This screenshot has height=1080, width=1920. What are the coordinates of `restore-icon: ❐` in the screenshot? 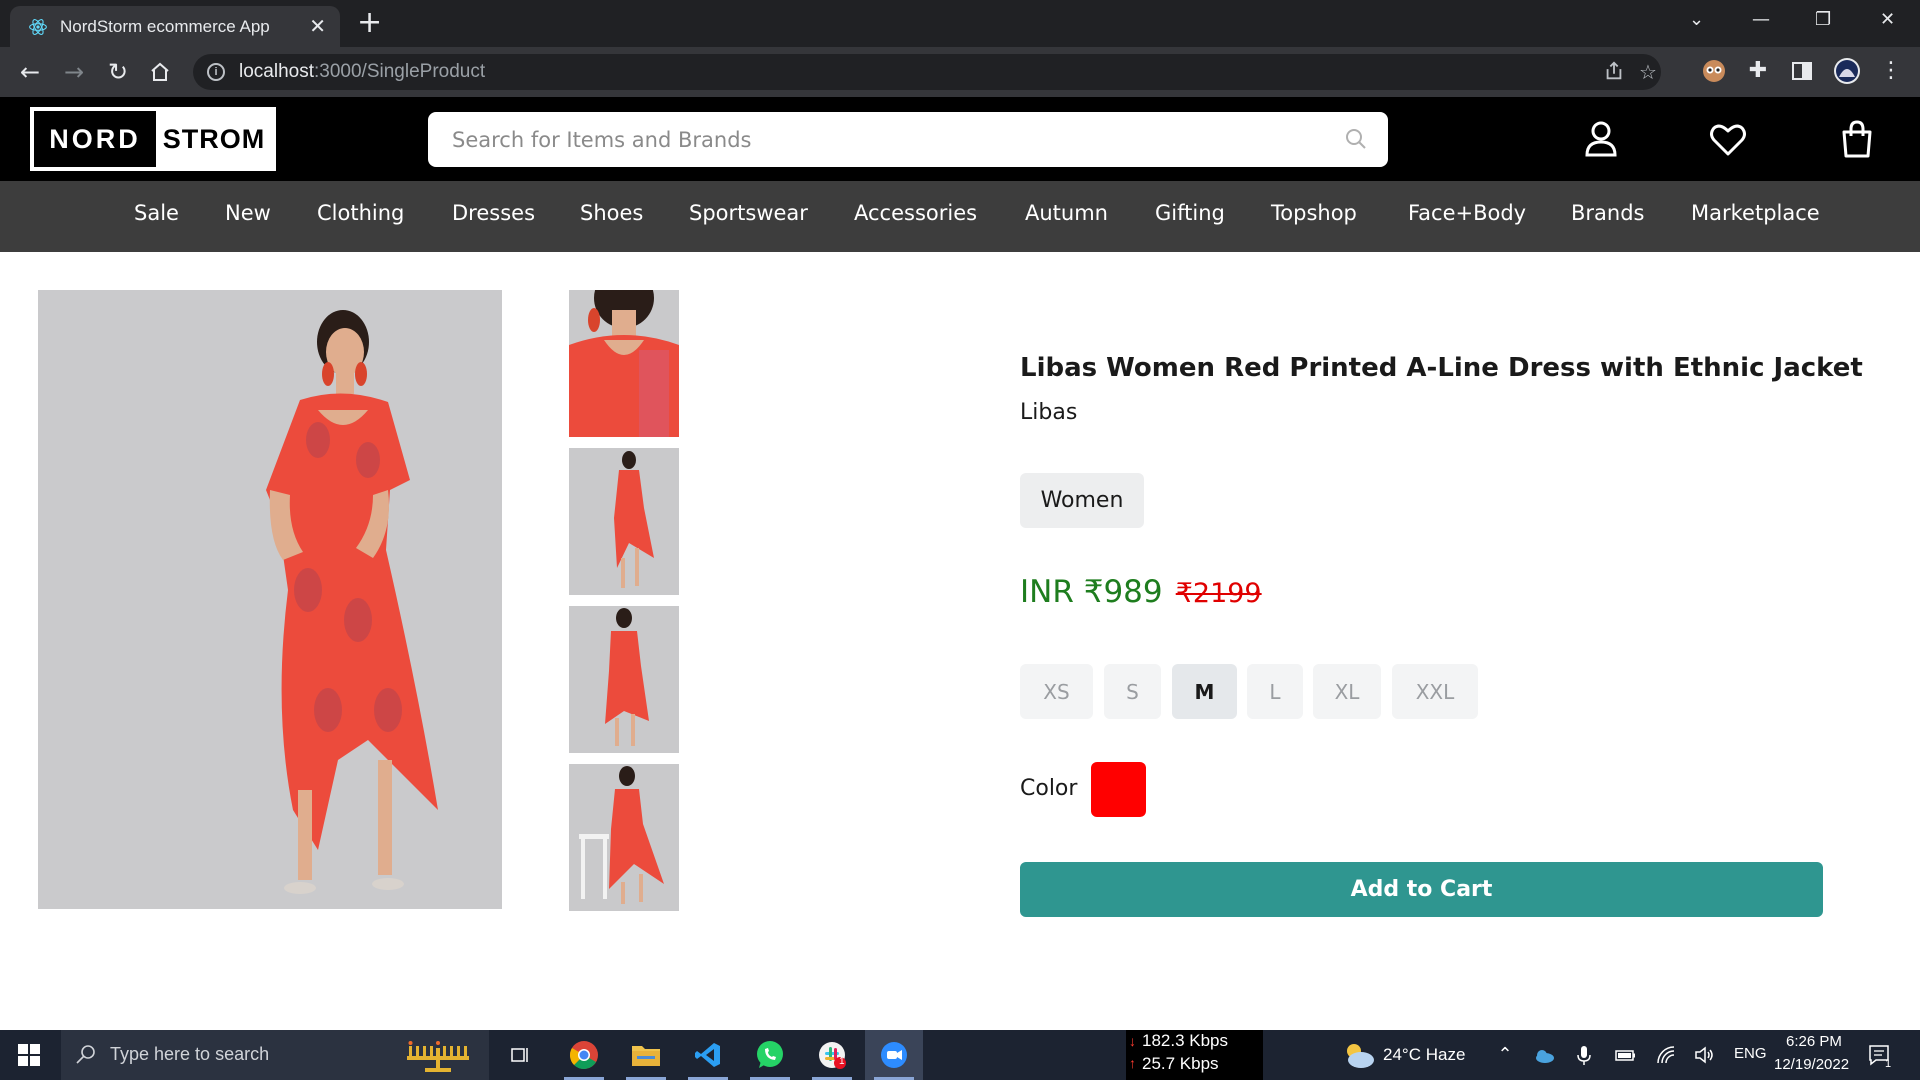 It's located at (1823, 20).